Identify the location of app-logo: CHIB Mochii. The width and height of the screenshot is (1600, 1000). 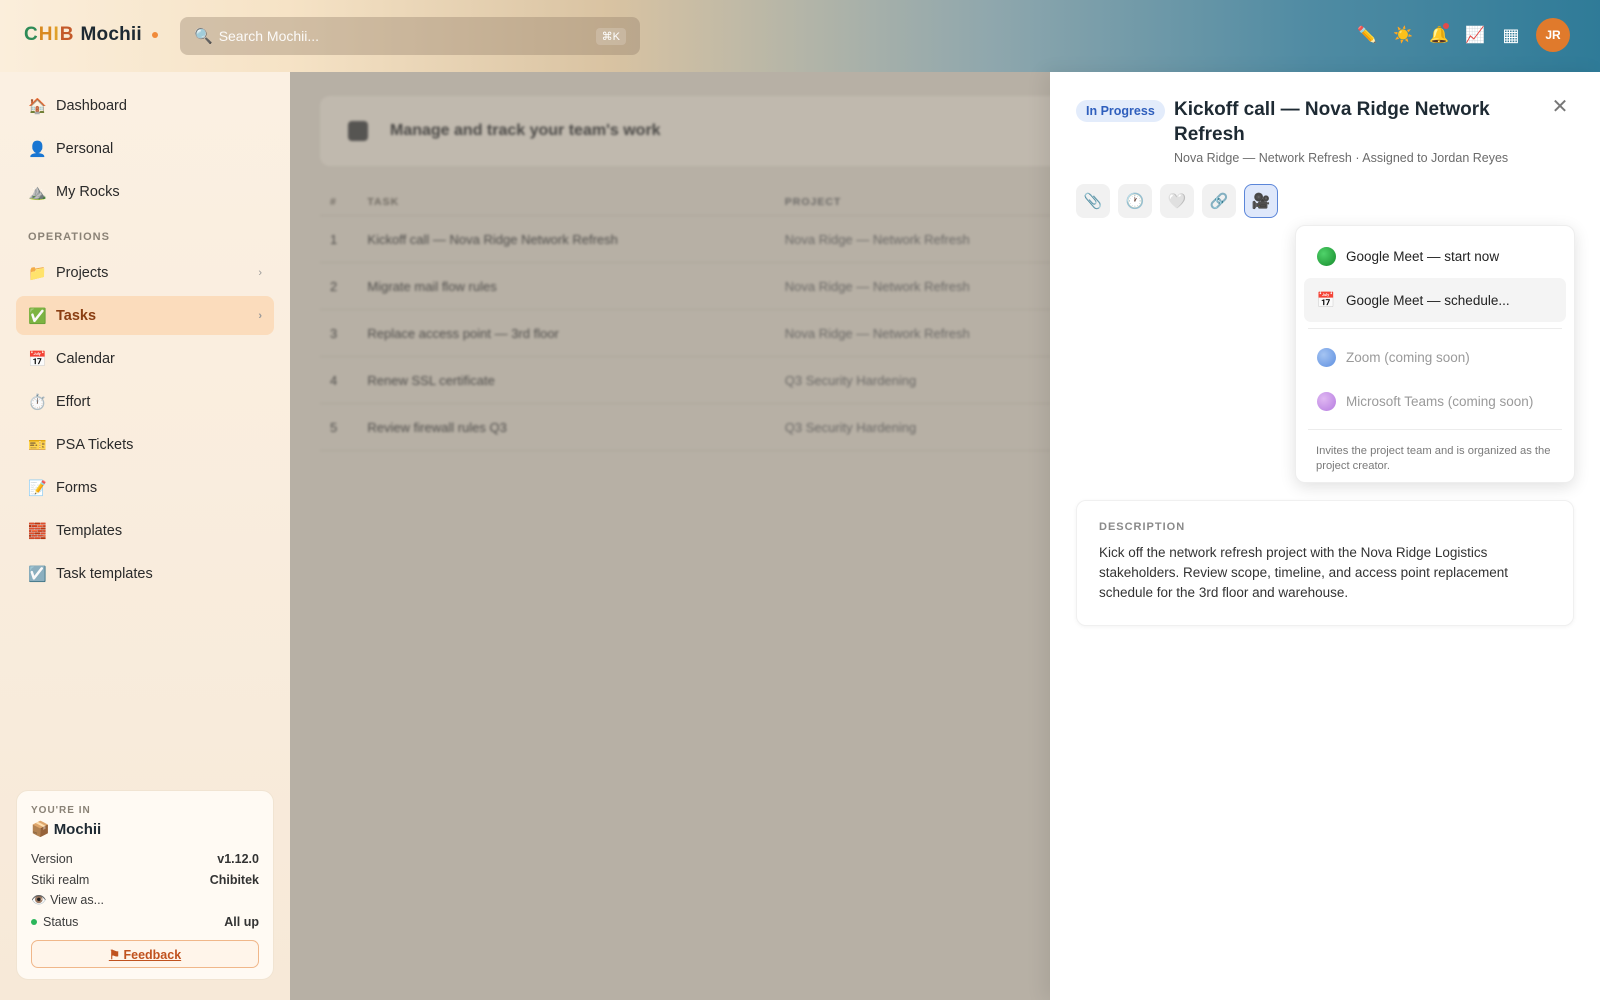
(91, 35).